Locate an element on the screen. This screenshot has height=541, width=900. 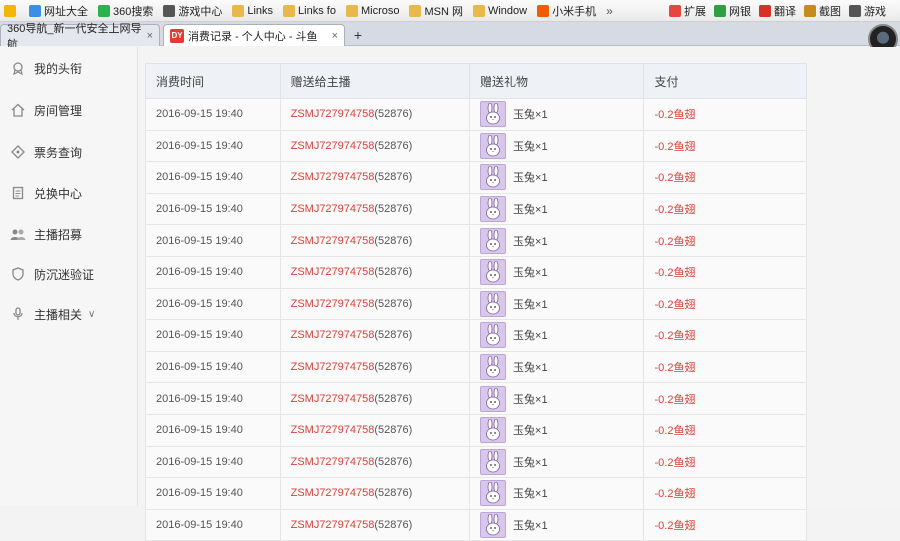
toolbar-label: 翻译 is located at coordinates (785, 12).